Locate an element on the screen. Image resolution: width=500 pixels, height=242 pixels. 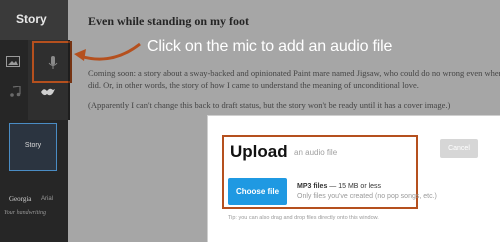
bird-icon is located at coordinates (48, 92).